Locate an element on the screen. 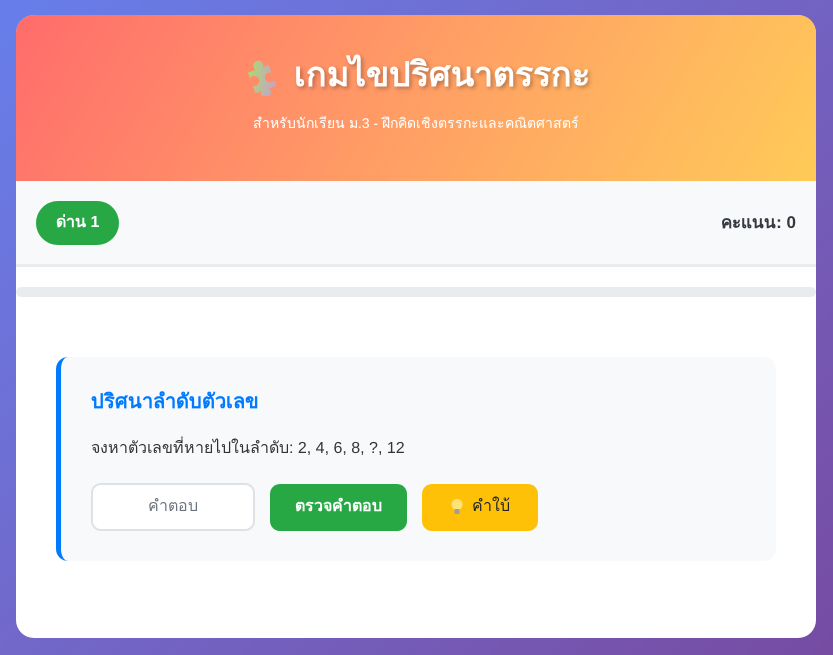 The image size is (833, 655). score-text: คะแนน: 0 is located at coordinates (758, 223).